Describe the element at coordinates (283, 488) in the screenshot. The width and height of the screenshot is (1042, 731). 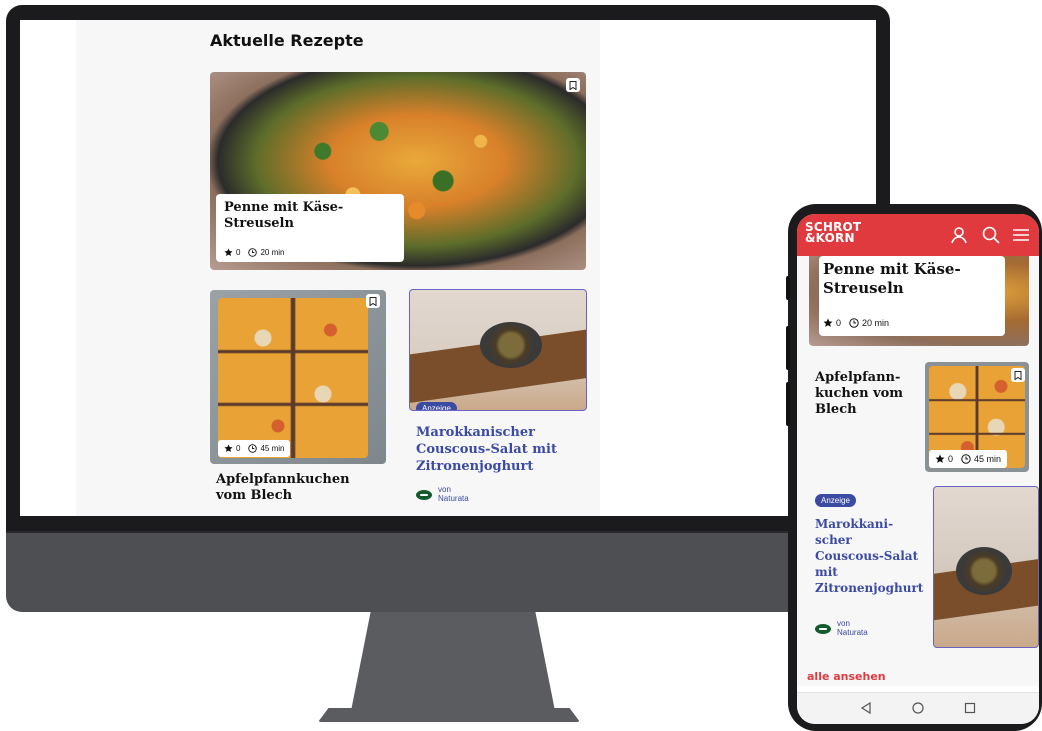
I see `recipe-title: Apfelpfannkuchen vom Blech` at that location.